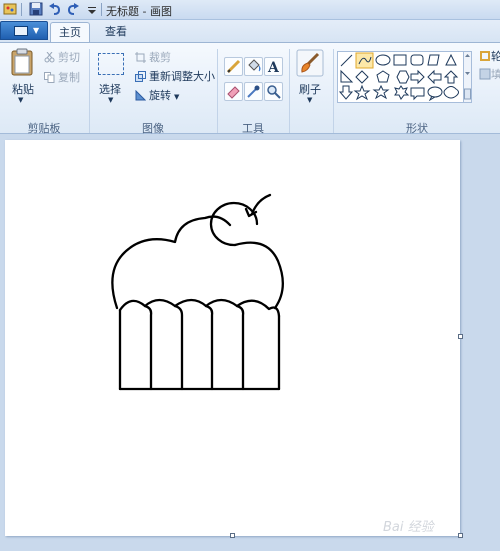 This screenshot has height=551, width=500. I want to click on cut-label: 剪切, so click(69, 57).